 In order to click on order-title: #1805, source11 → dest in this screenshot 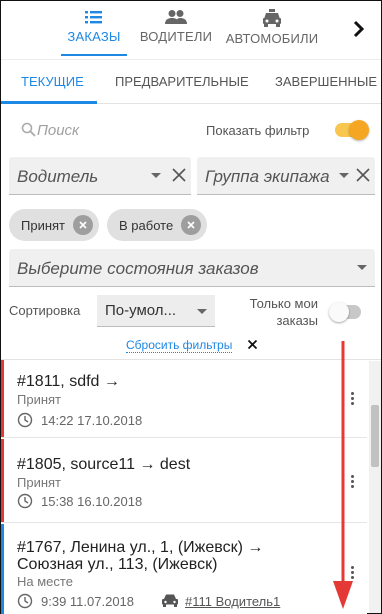, I will do `click(104, 464)`.